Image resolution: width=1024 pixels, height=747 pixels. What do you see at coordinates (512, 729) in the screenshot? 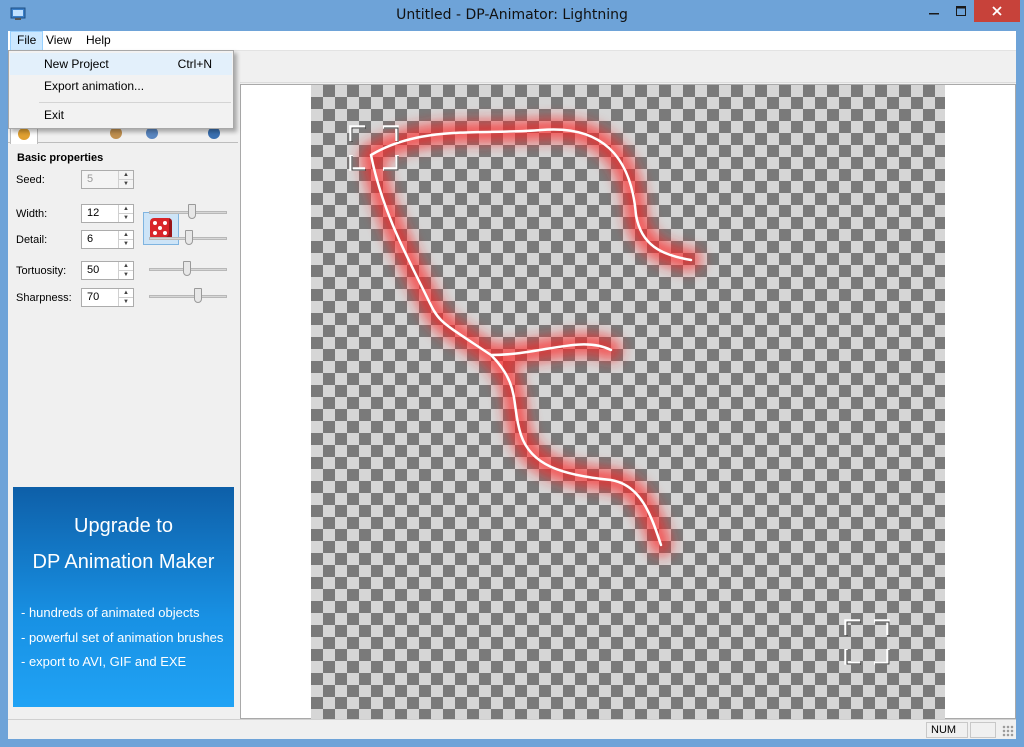
I see `status-bar: NUM` at bounding box center [512, 729].